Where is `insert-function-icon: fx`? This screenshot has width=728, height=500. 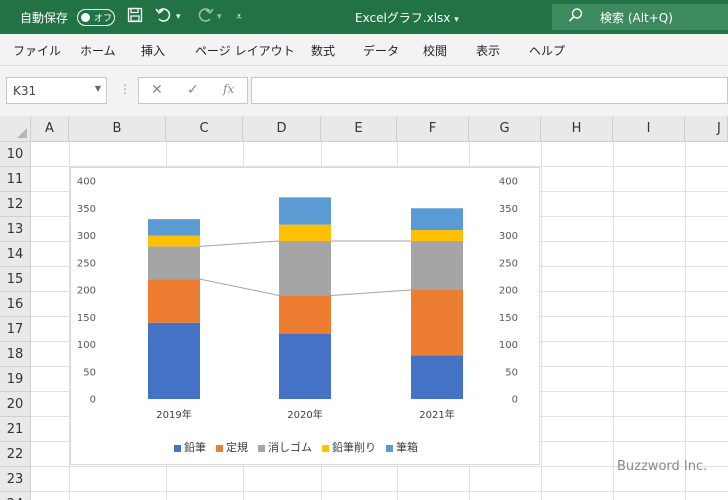
insert-function-icon: fx is located at coordinates (228, 89).